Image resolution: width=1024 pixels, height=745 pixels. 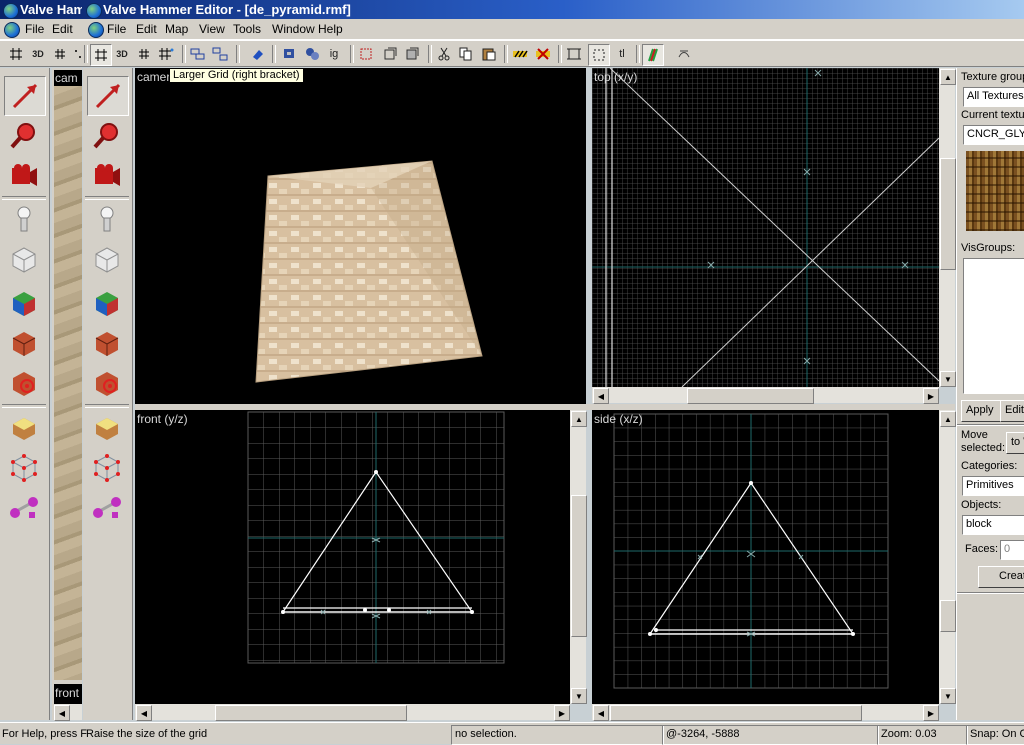 I want to click on 3d-grid-button: 3D, so click(x=38, y=54).